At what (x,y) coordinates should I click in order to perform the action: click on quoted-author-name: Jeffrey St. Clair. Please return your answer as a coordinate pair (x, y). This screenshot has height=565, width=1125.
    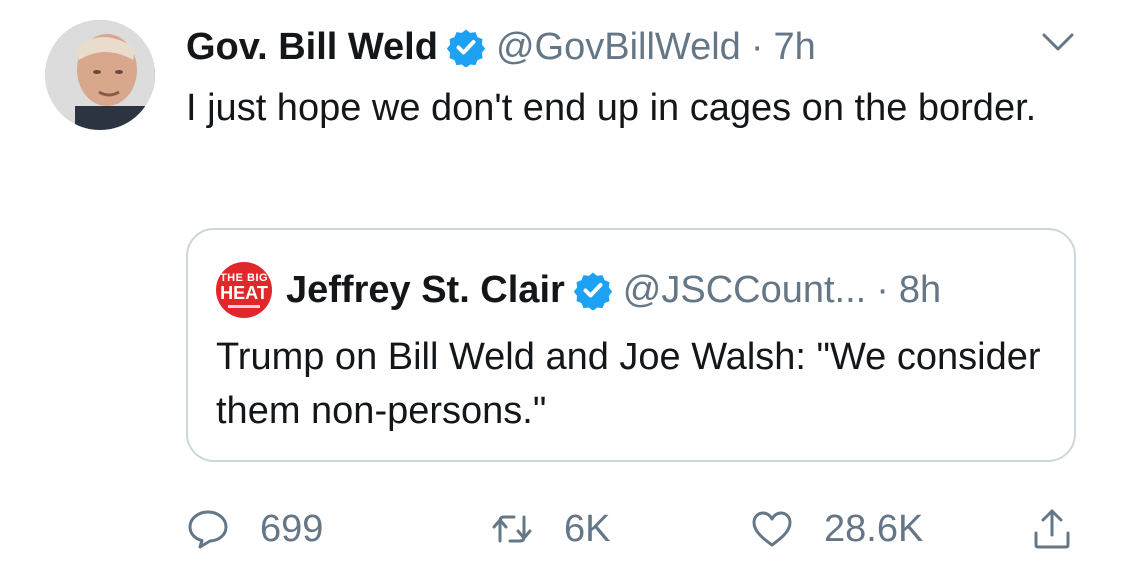
    Looking at the image, I should click on (425, 290).